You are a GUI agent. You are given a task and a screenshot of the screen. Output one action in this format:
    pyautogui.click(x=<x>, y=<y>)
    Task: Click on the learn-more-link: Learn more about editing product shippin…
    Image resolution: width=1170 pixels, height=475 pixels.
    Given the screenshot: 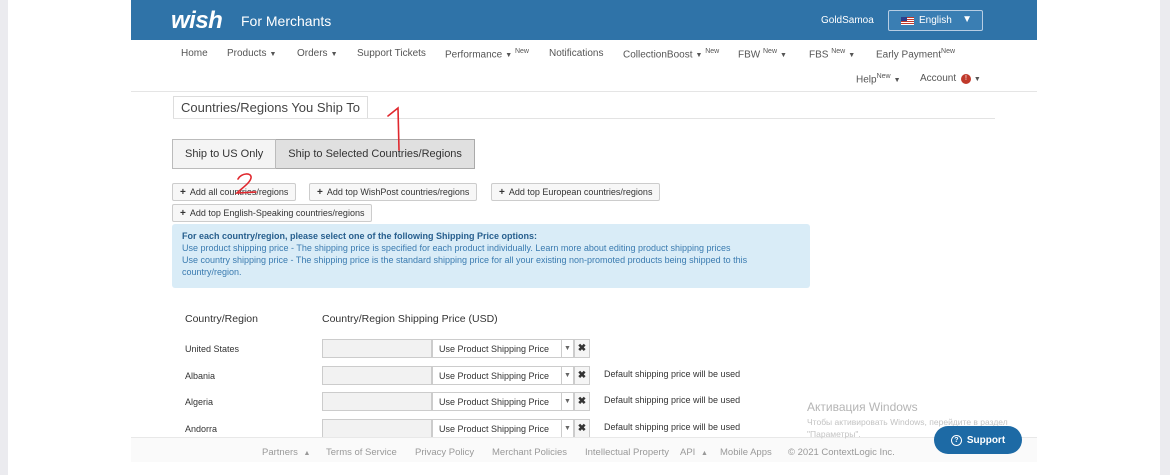 What is the action you would take?
    pyautogui.click(x=632, y=248)
    